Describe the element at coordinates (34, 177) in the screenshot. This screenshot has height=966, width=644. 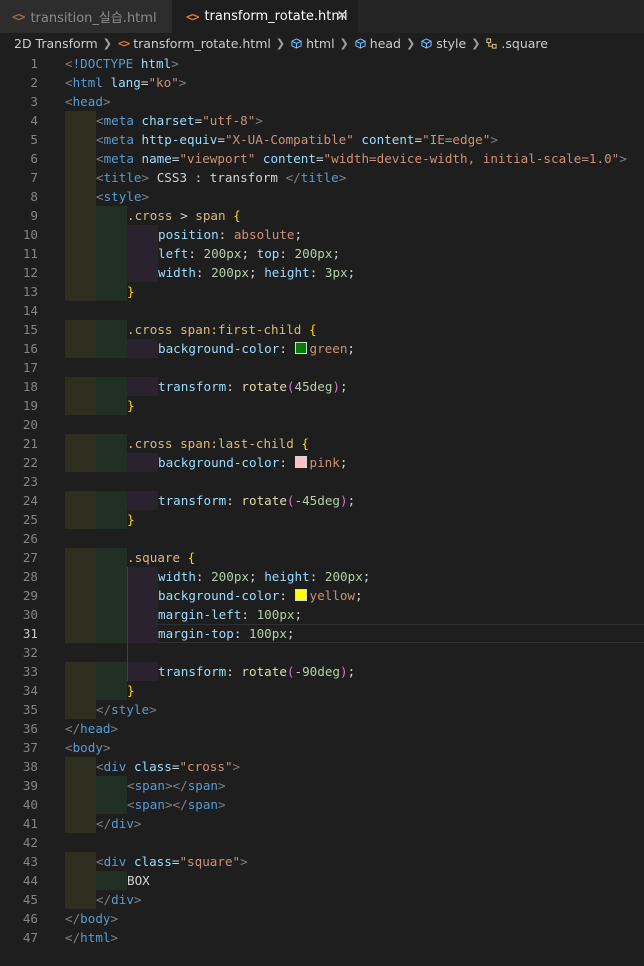
I see `line-number: 7` at that location.